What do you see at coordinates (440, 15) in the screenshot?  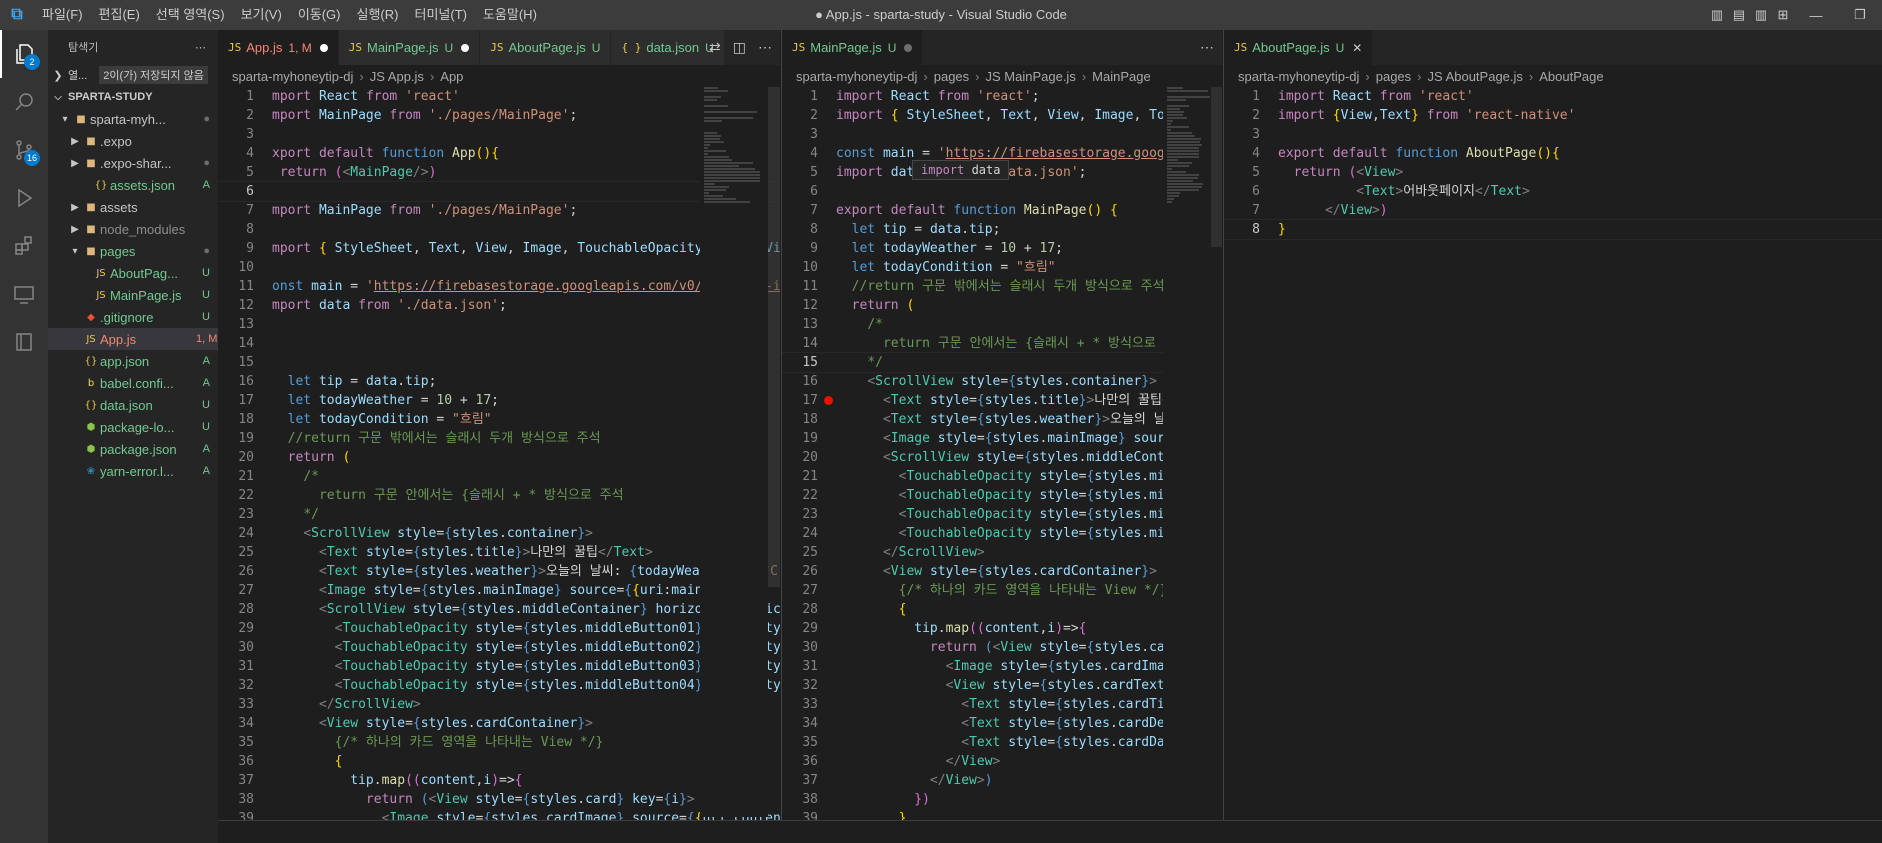 I see `menu-item: 터미널(T)` at bounding box center [440, 15].